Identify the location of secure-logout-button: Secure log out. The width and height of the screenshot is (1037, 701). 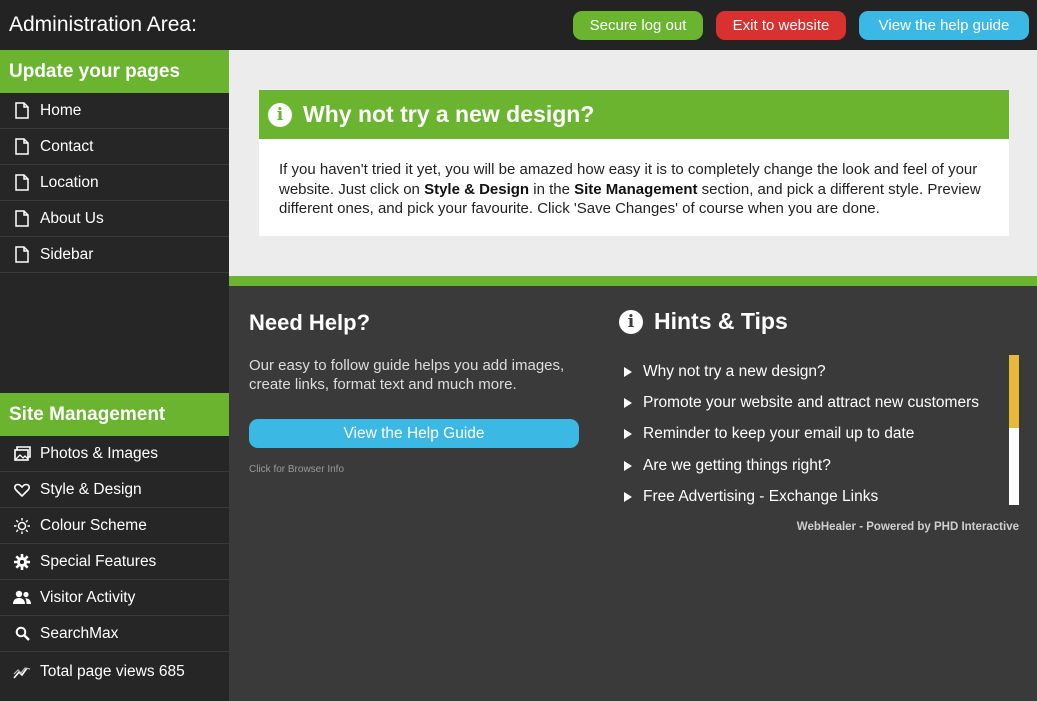
(638, 25).